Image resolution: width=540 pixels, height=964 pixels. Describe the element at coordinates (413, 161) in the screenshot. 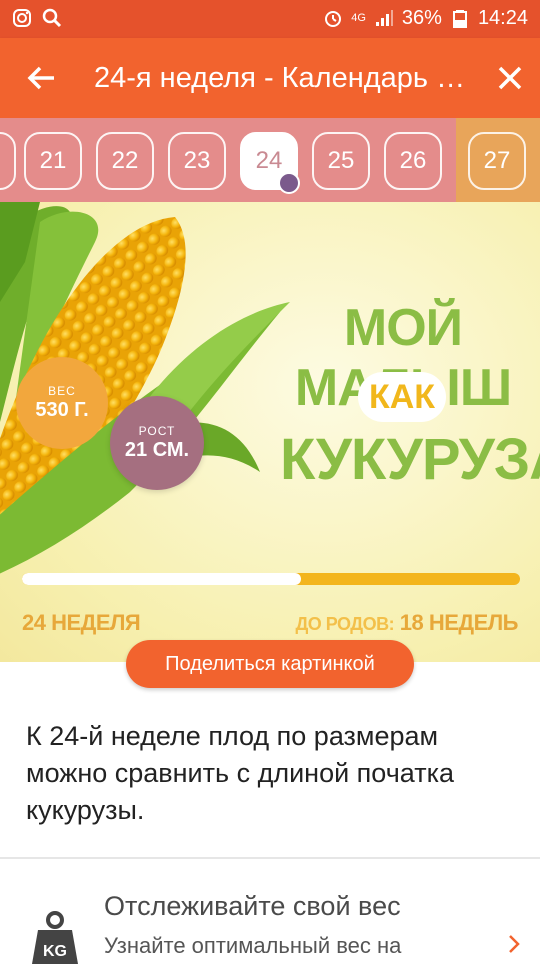

I see `week-item-26: 26` at that location.